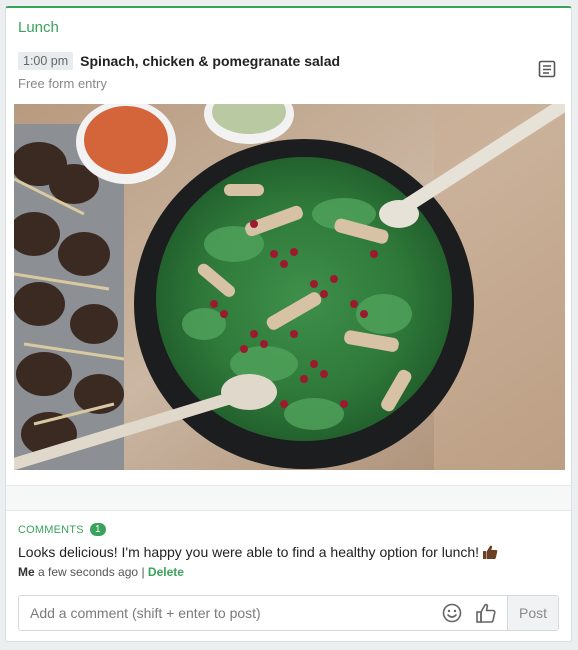 The width and height of the screenshot is (578, 650). What do you see at coordinates (547, 69) in the screenshot?
I see `notes-icon` at bounding box center [547, 69].